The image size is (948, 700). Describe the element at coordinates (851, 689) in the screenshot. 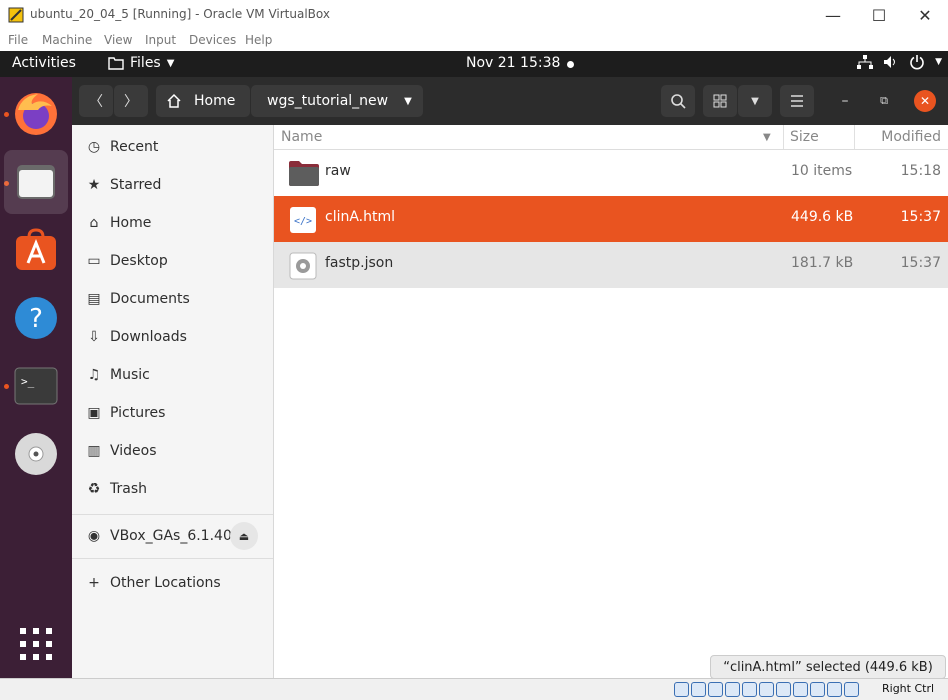

I see `keyboard-icon` at that location.